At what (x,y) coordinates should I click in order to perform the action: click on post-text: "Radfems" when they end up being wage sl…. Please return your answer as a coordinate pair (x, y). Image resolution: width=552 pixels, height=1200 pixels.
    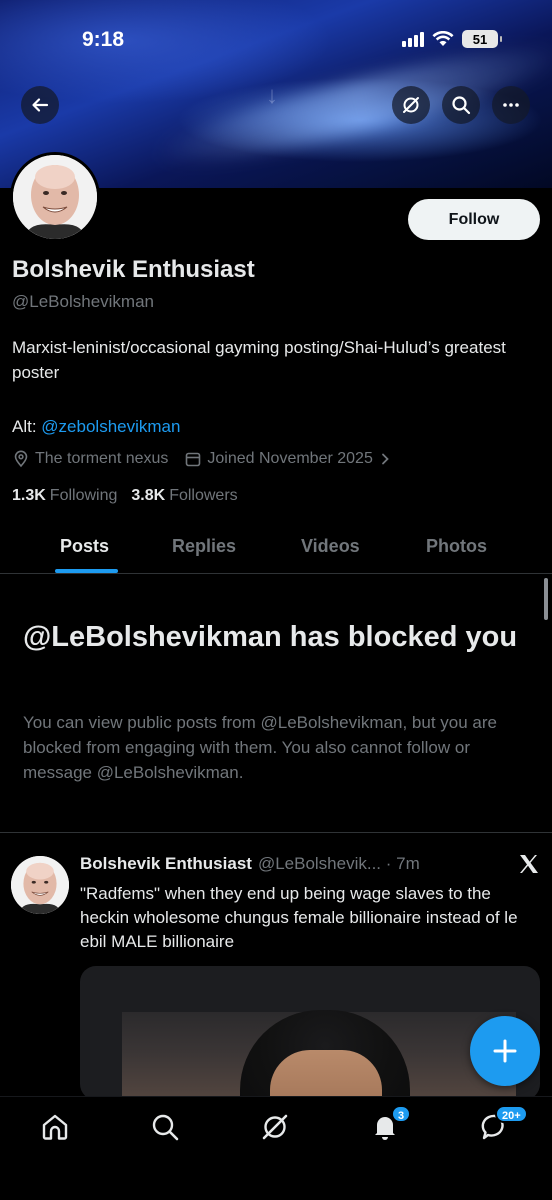
    Looking at the image, I should click on (299, 917).